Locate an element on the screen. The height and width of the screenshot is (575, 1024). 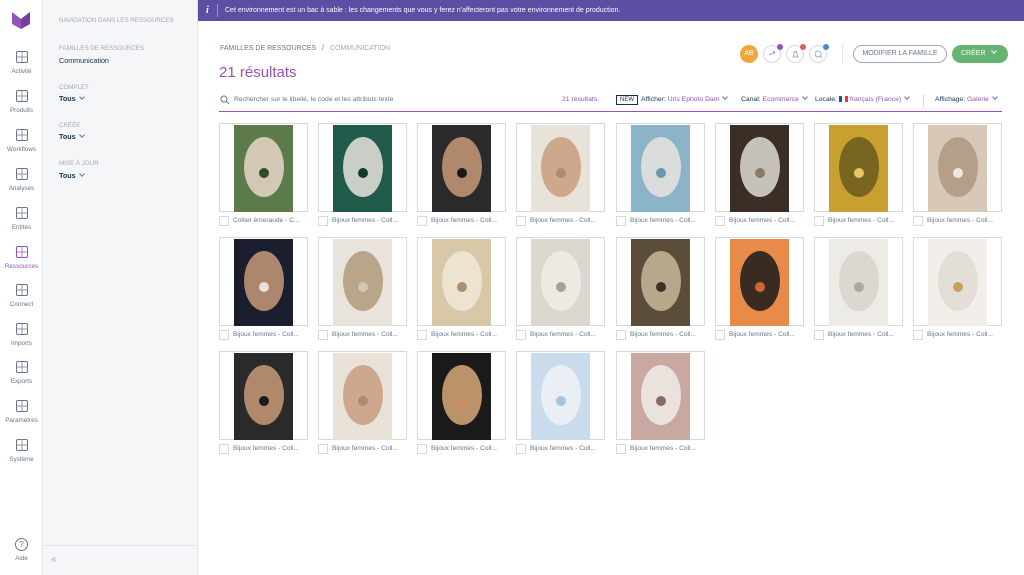
nav-item-settings: Paramètres is located at coordinates (21, 411).